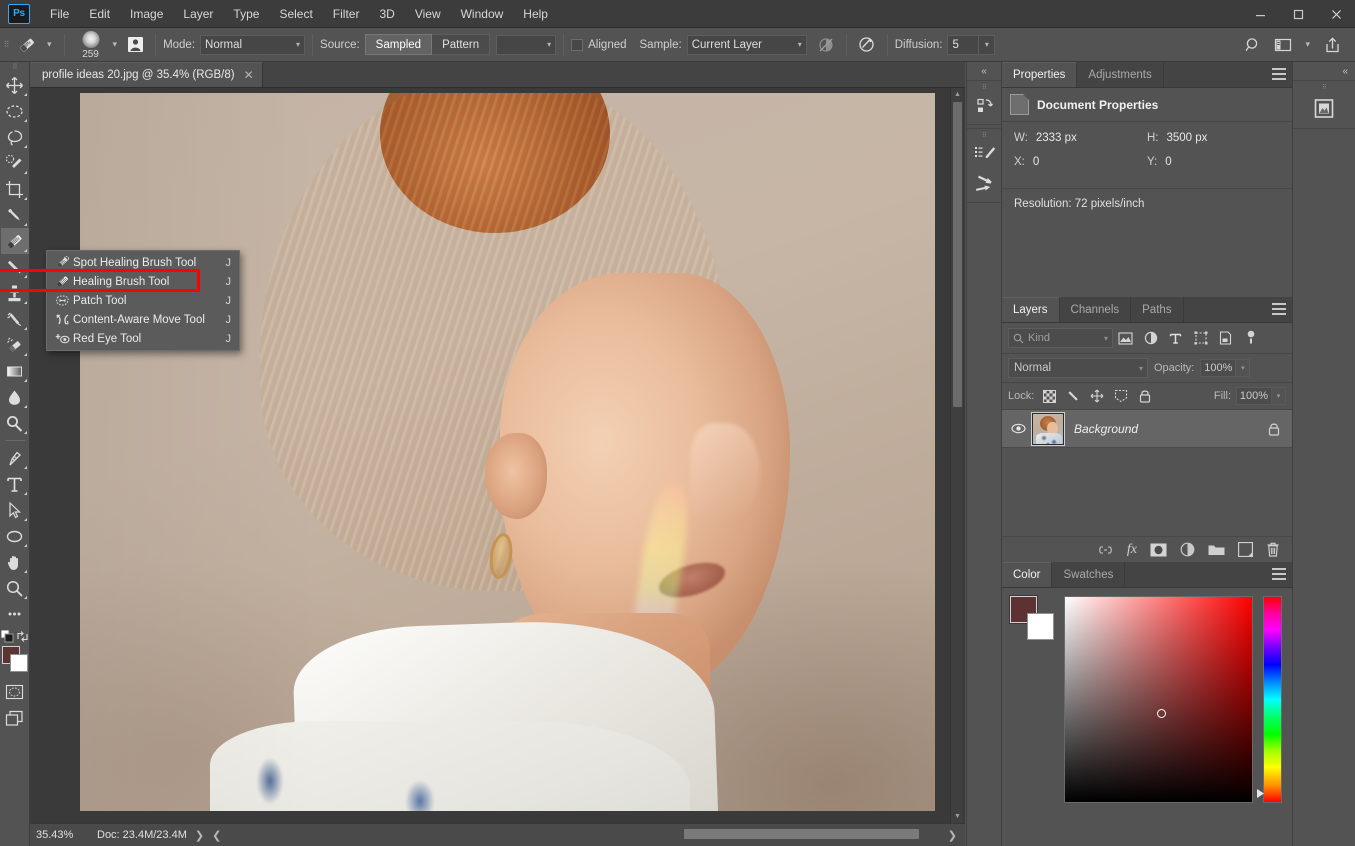 This screenshot has width=1355, height=846. Describe the element at coordinates (1253, 45) in the screenshot. I see `search-icon` at that location.